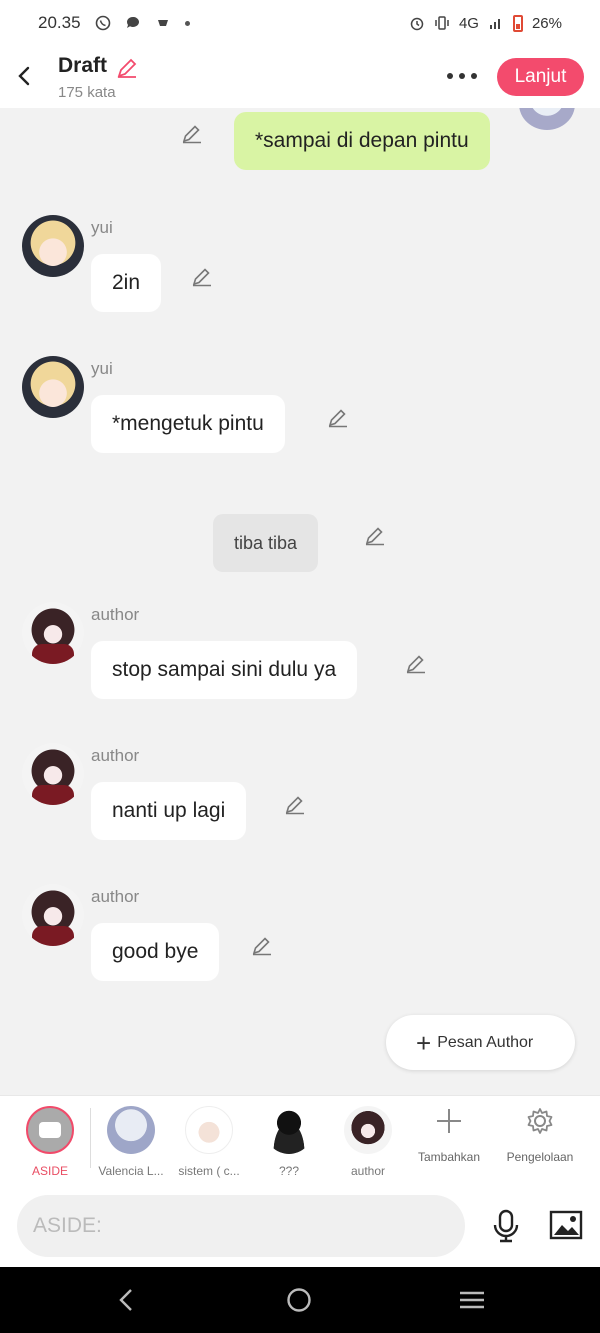 Image resolution: width=600 pixels, height=1333 pixels. I want to click on character-label: ASIDE, so click(49, 1171).